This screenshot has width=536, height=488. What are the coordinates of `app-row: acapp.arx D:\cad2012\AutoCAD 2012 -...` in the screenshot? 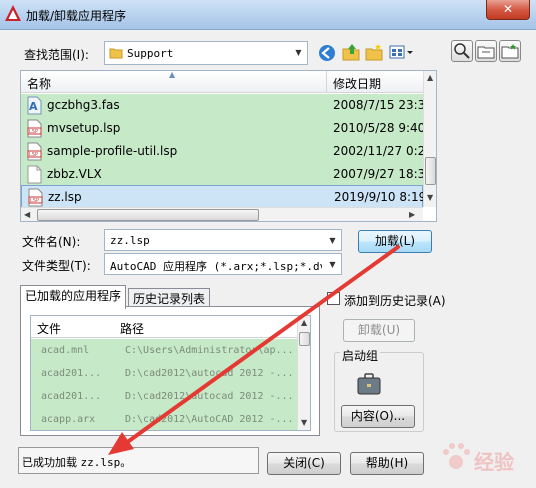 It's located at (164, 419).